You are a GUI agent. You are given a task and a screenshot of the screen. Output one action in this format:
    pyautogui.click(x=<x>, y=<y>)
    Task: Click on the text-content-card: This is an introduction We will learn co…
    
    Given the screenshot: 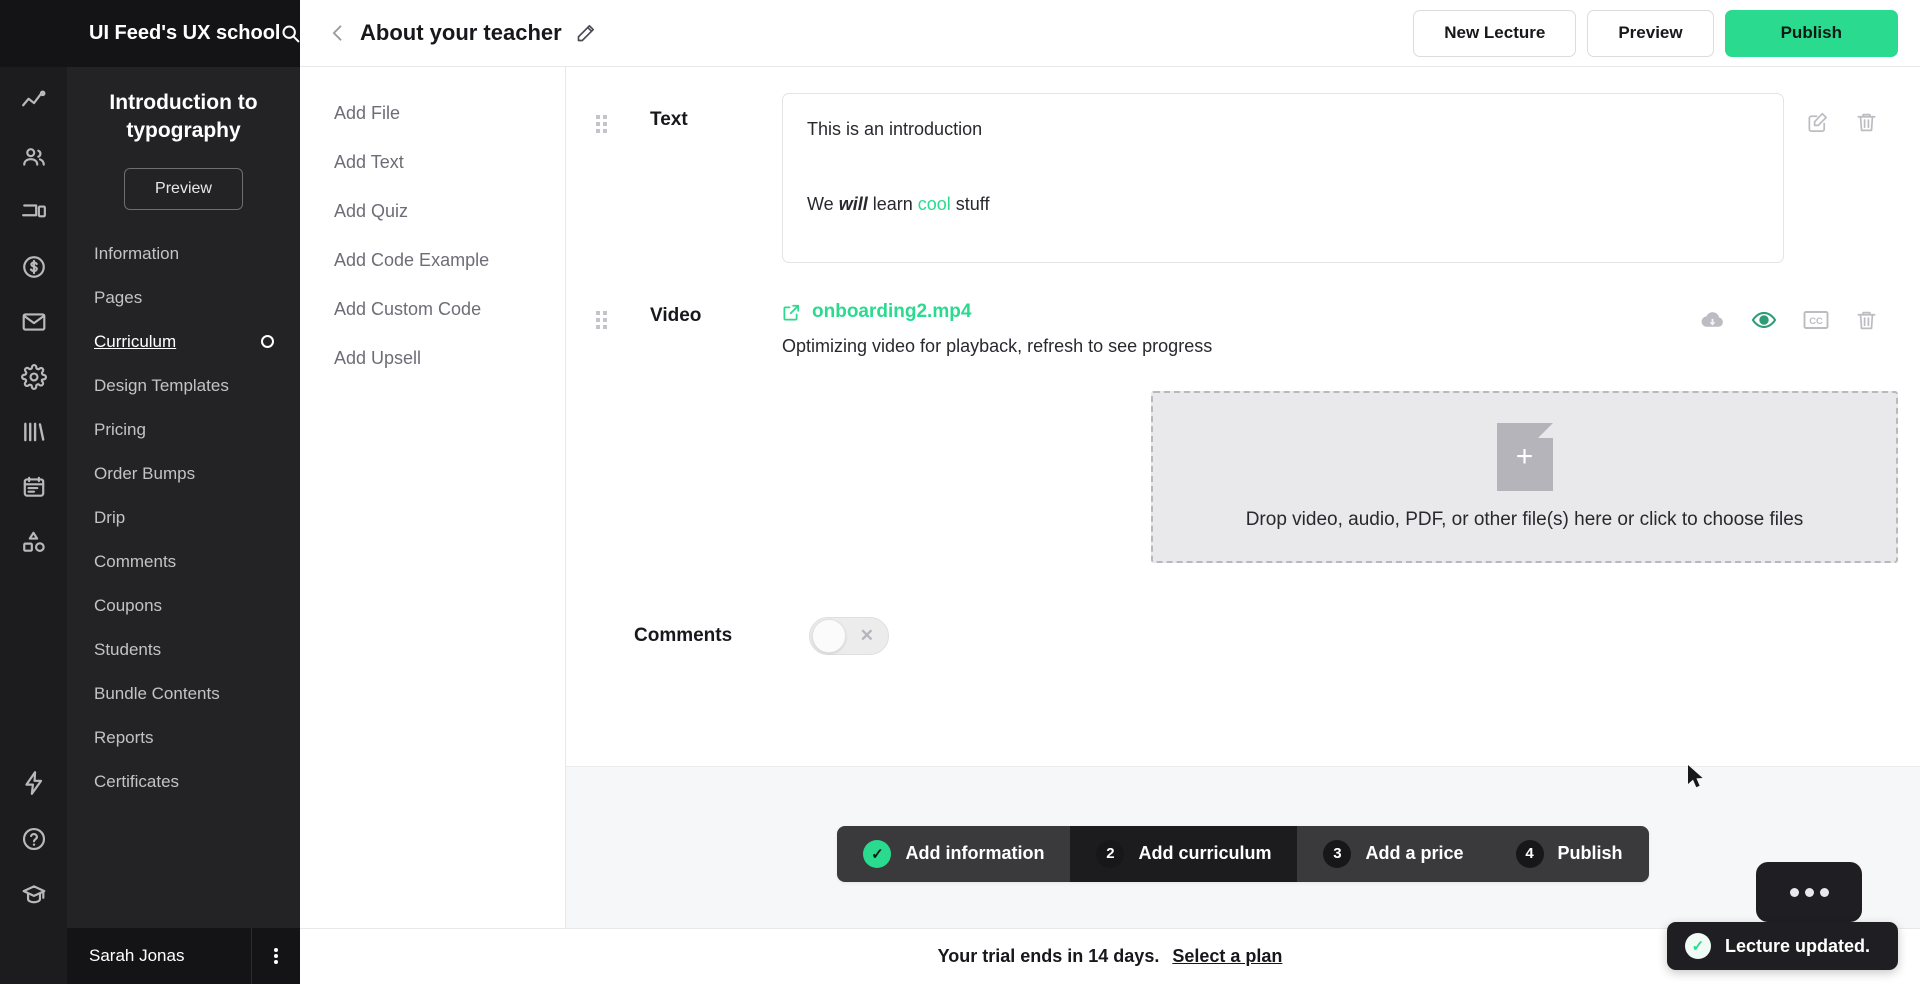 What is the action you would take?
    pyautogui.click(x=1283, y=178)
    